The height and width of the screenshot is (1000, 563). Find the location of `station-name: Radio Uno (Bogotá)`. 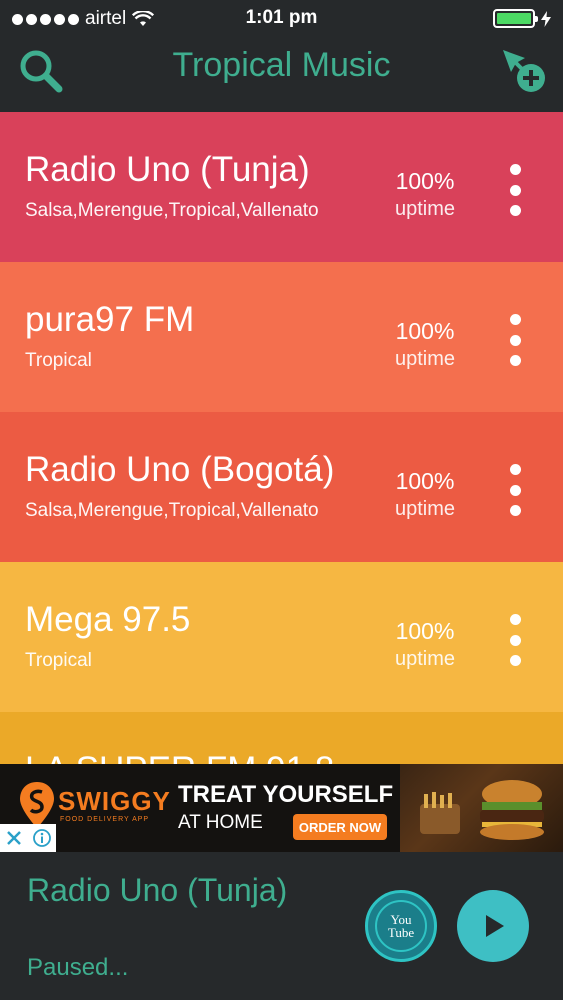

station-name: Radio Uno (Bogotá) is located at coordinates (180, 469).